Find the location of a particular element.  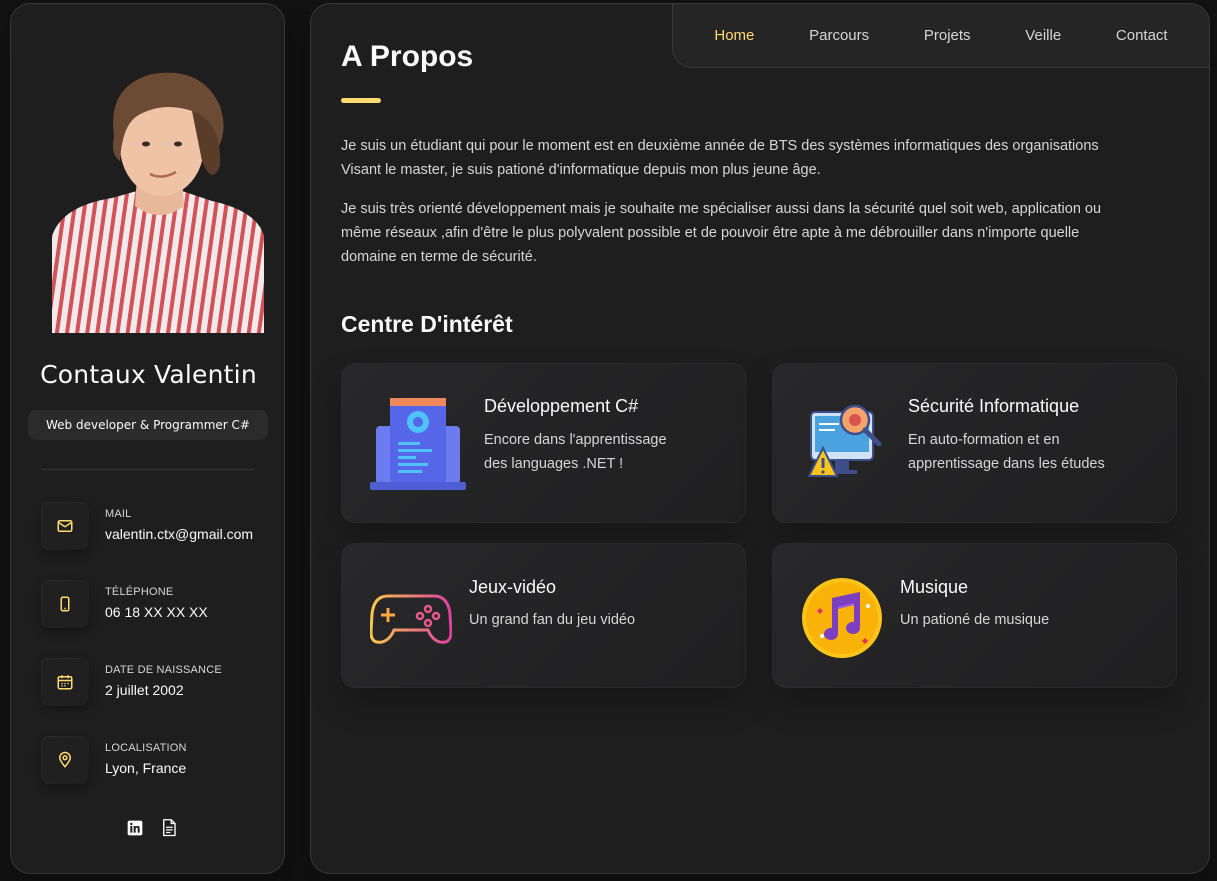

interest-card-title: Jeux-vidéo is located at coordinates (513, 587).